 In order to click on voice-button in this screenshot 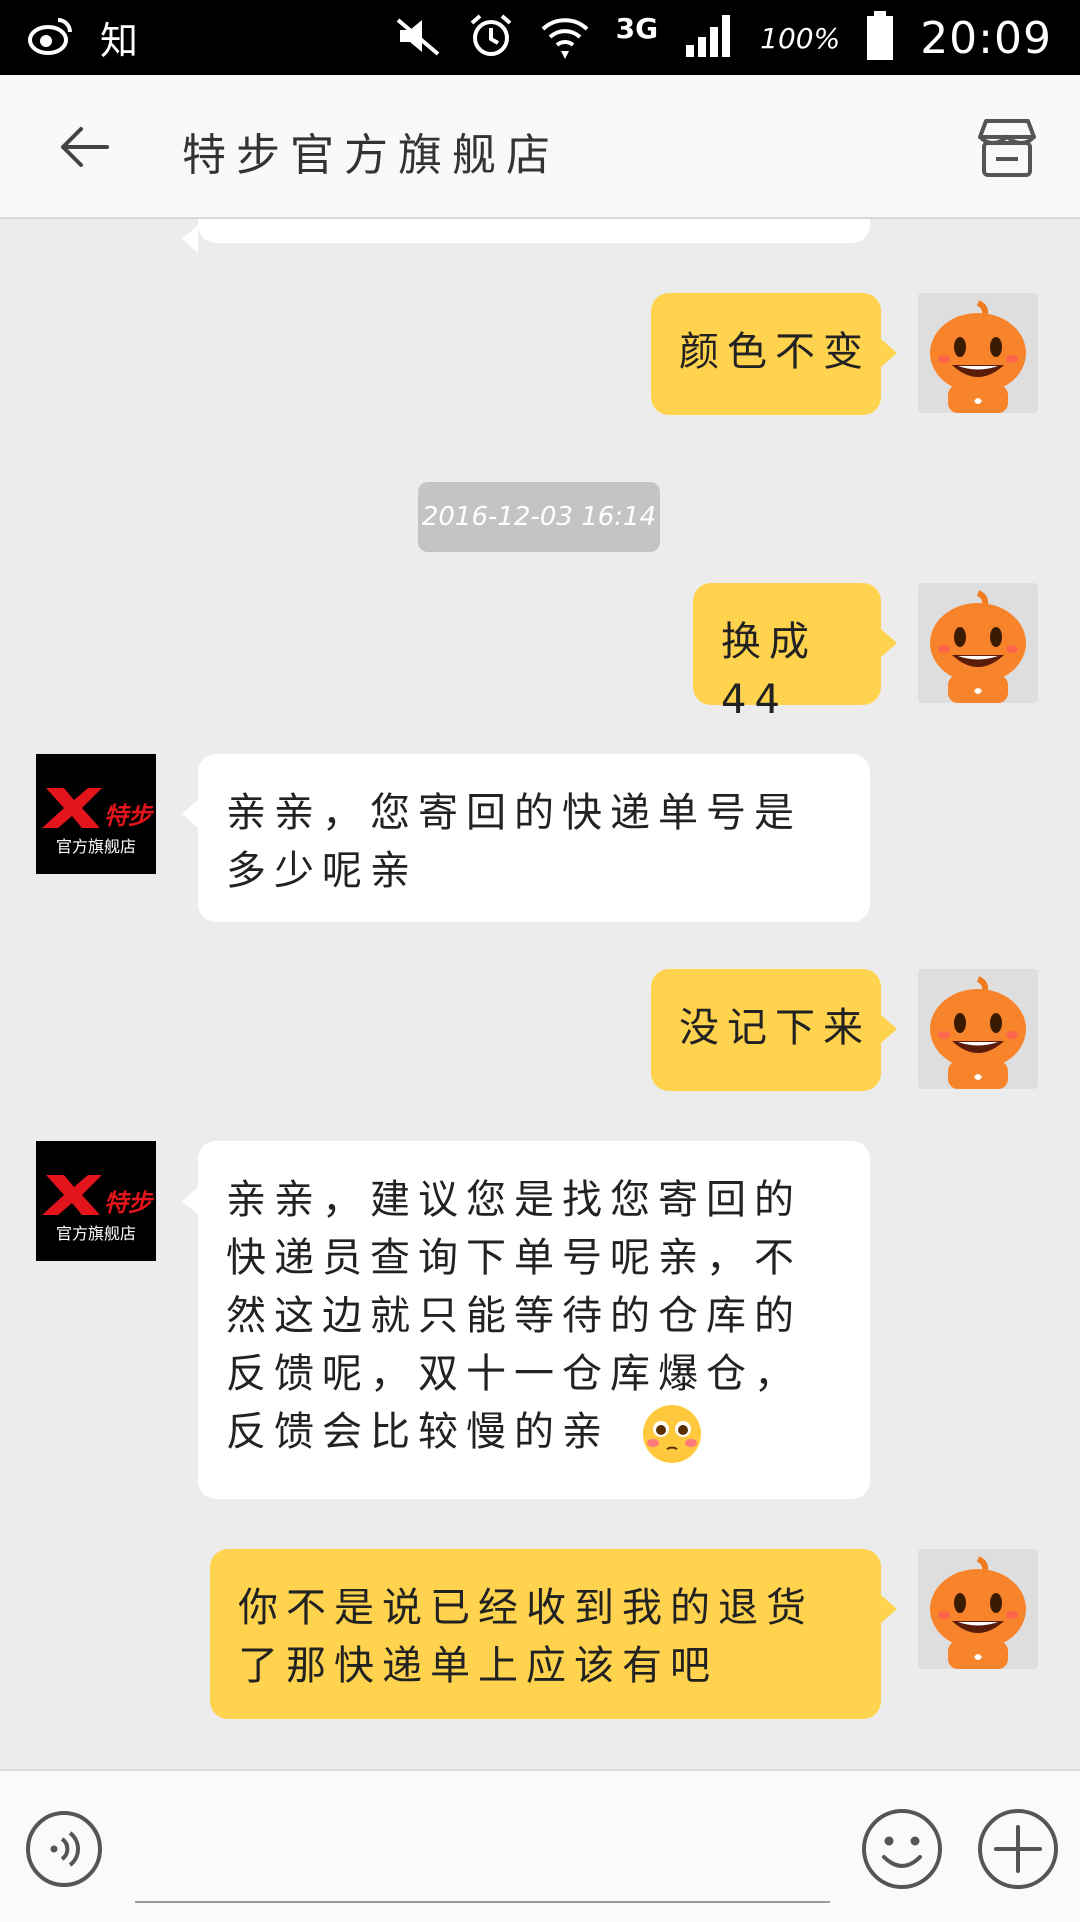, I will do `click(64, 1849)`.